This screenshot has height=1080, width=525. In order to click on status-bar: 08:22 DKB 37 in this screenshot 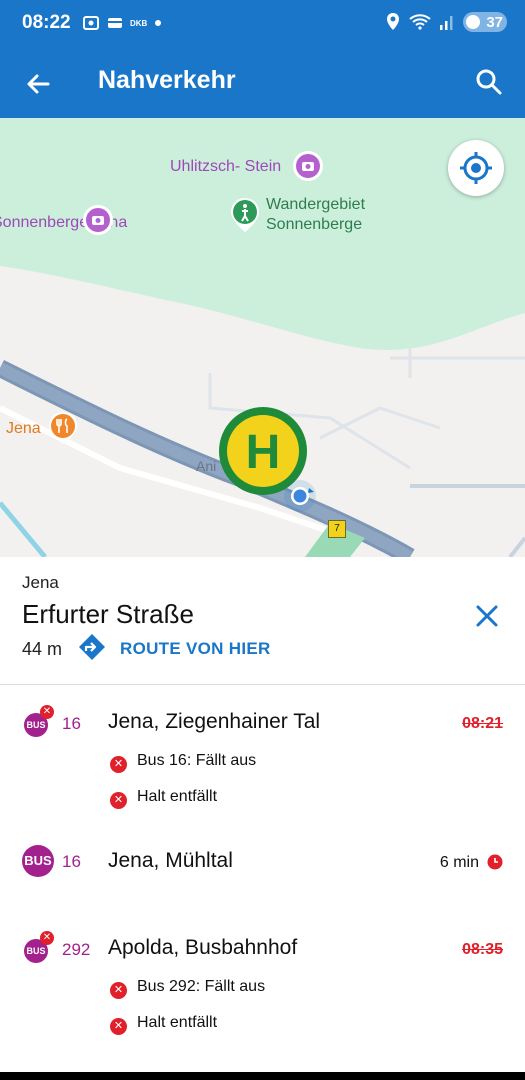, I will do `click(262, 24)`.